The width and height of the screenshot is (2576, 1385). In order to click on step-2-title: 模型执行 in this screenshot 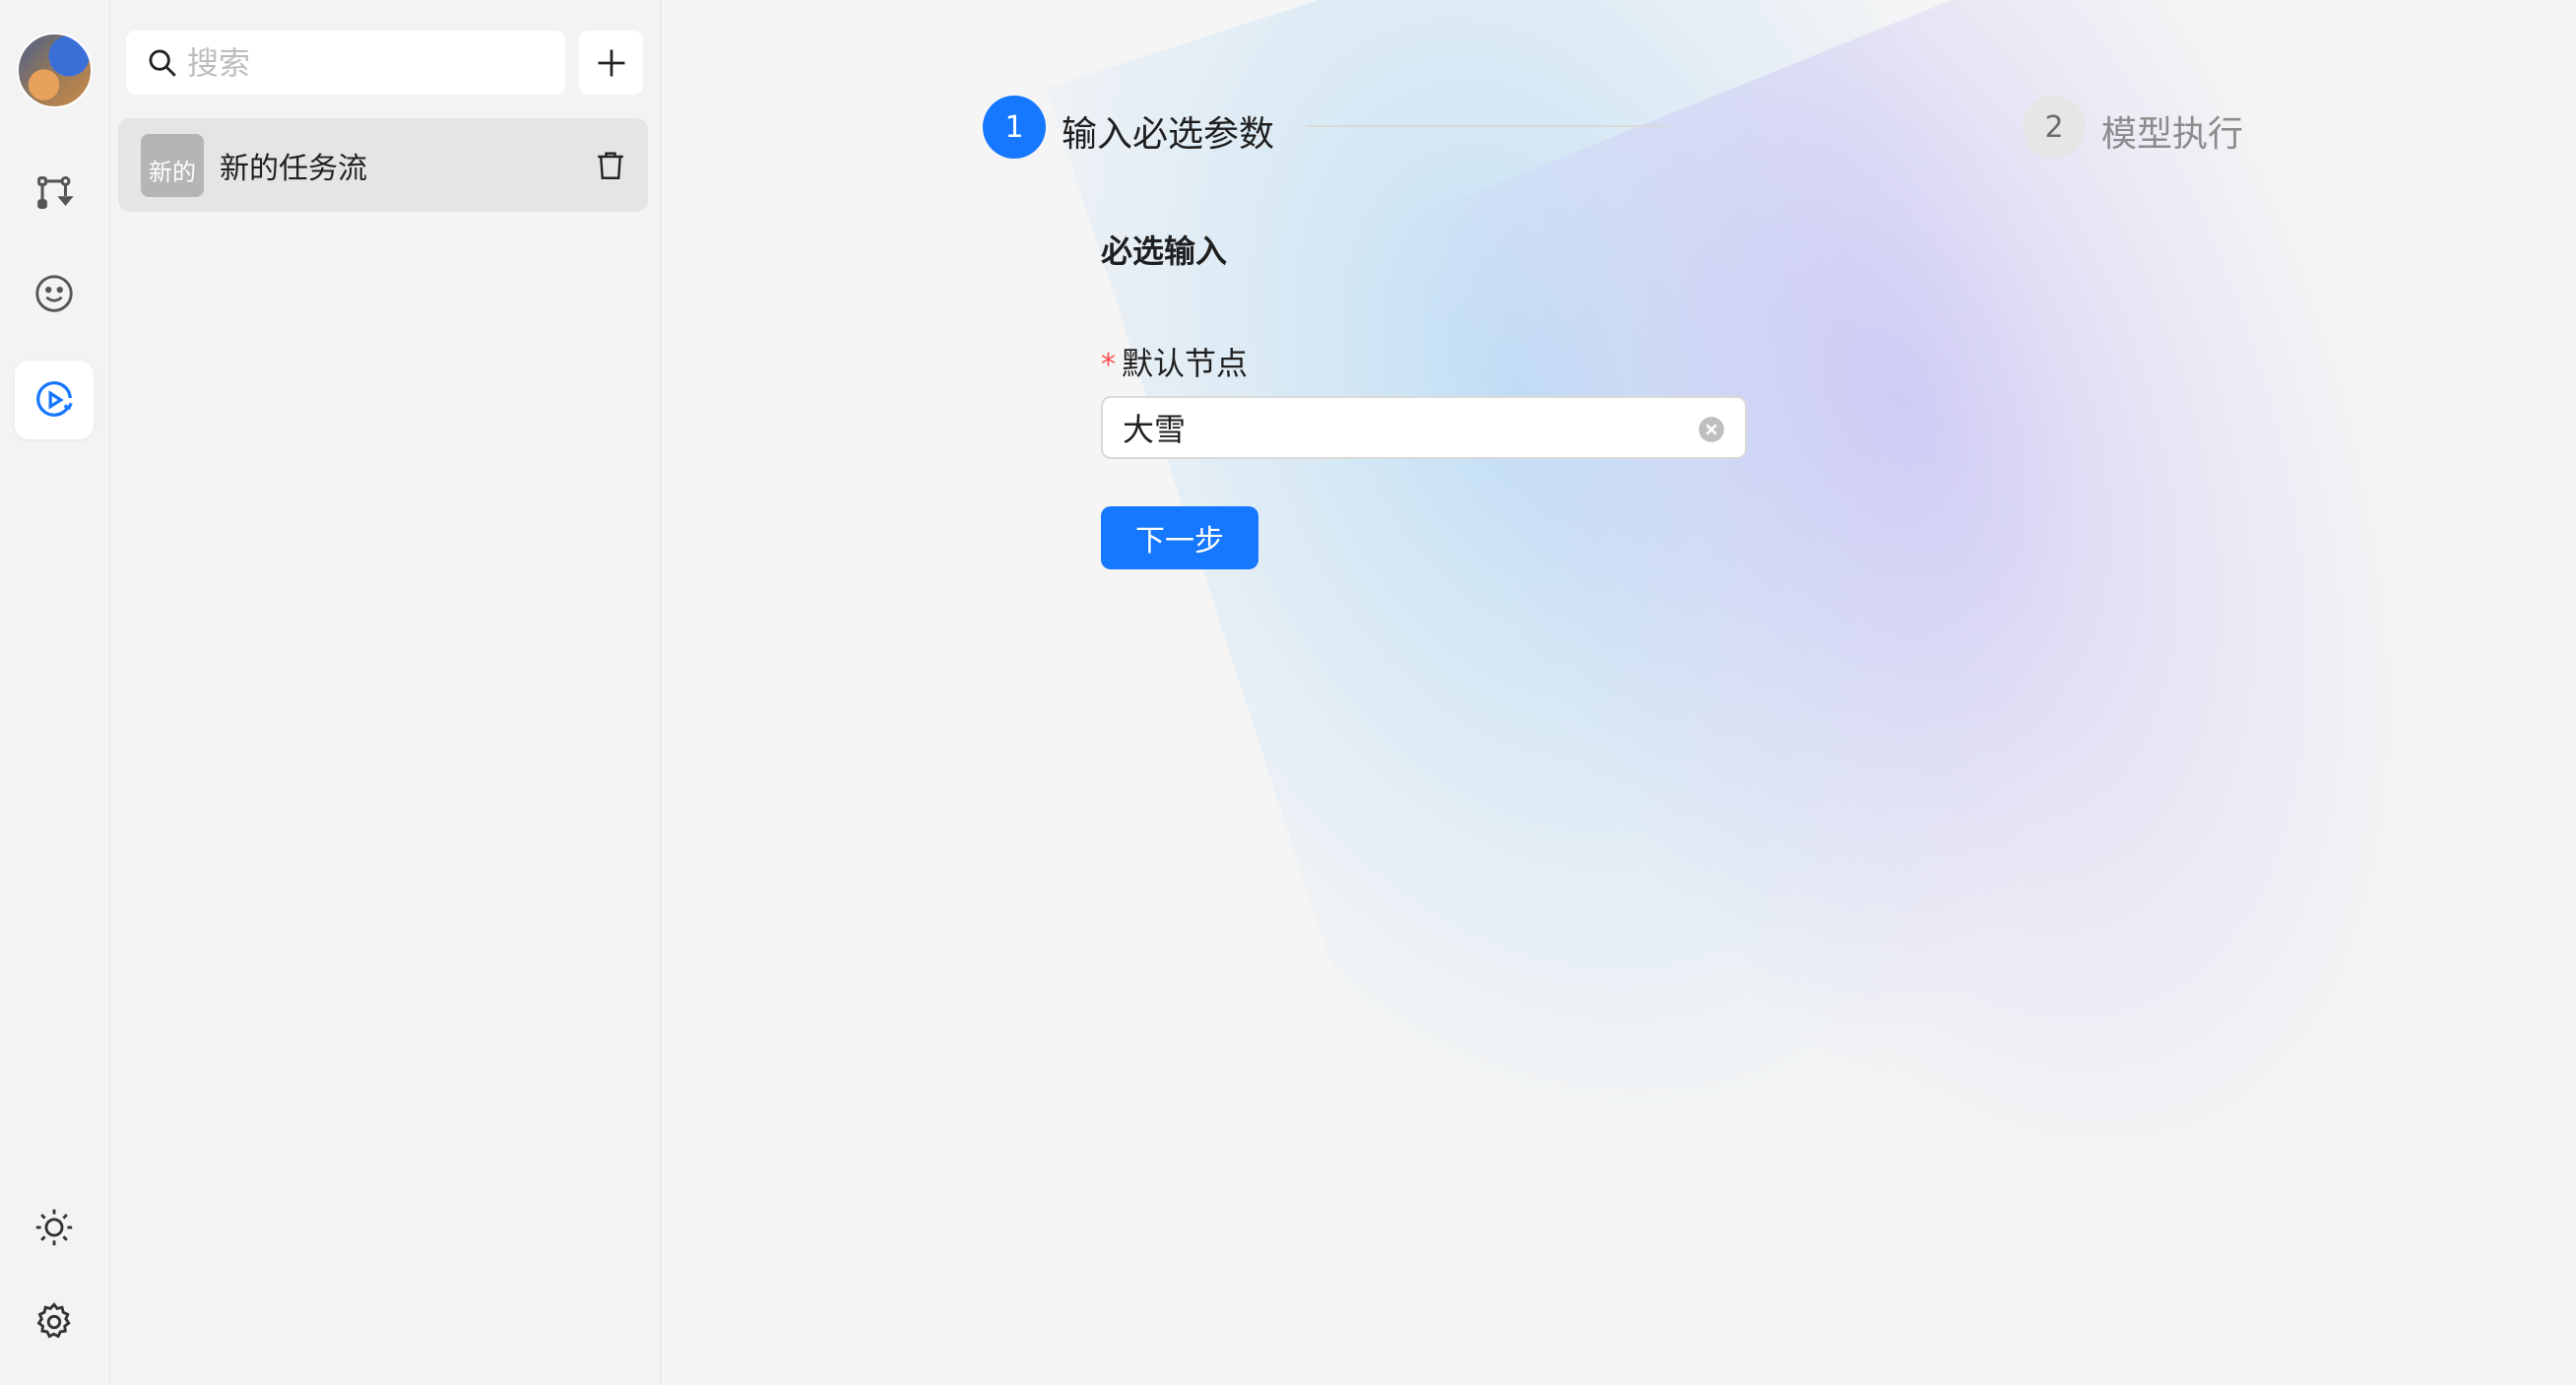, I will do `click(2172, 134)`.